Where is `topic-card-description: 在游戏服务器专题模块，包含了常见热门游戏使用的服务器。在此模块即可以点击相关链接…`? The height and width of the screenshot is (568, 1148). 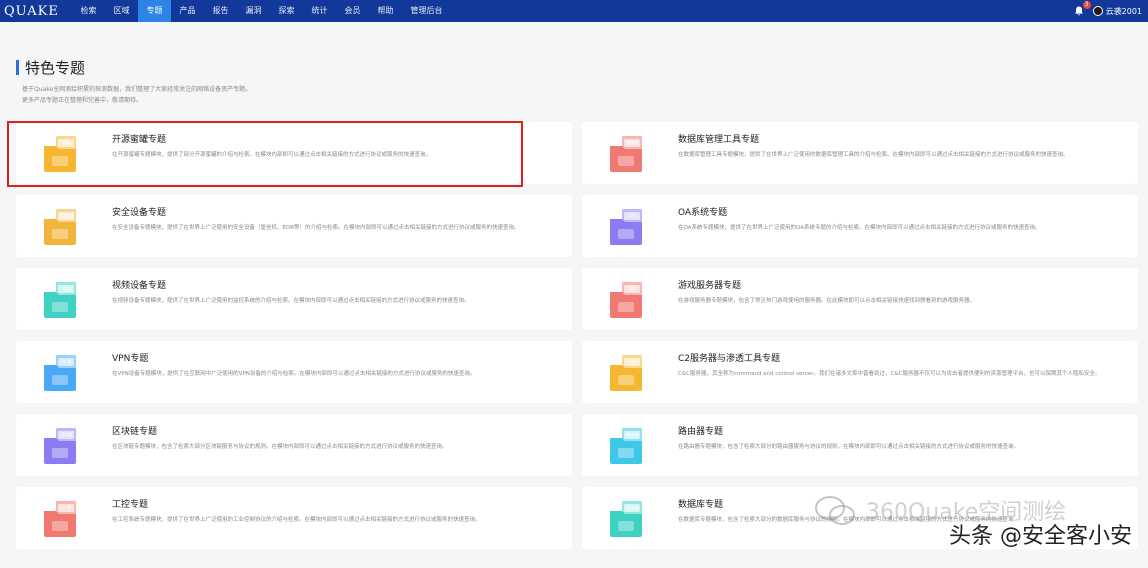
topic-card-description: 在游戏服务器专题模块，包含了常见热门游戏使用的服务器。在此模块即可以点击相关链接… is located at coordinates (827, 301).